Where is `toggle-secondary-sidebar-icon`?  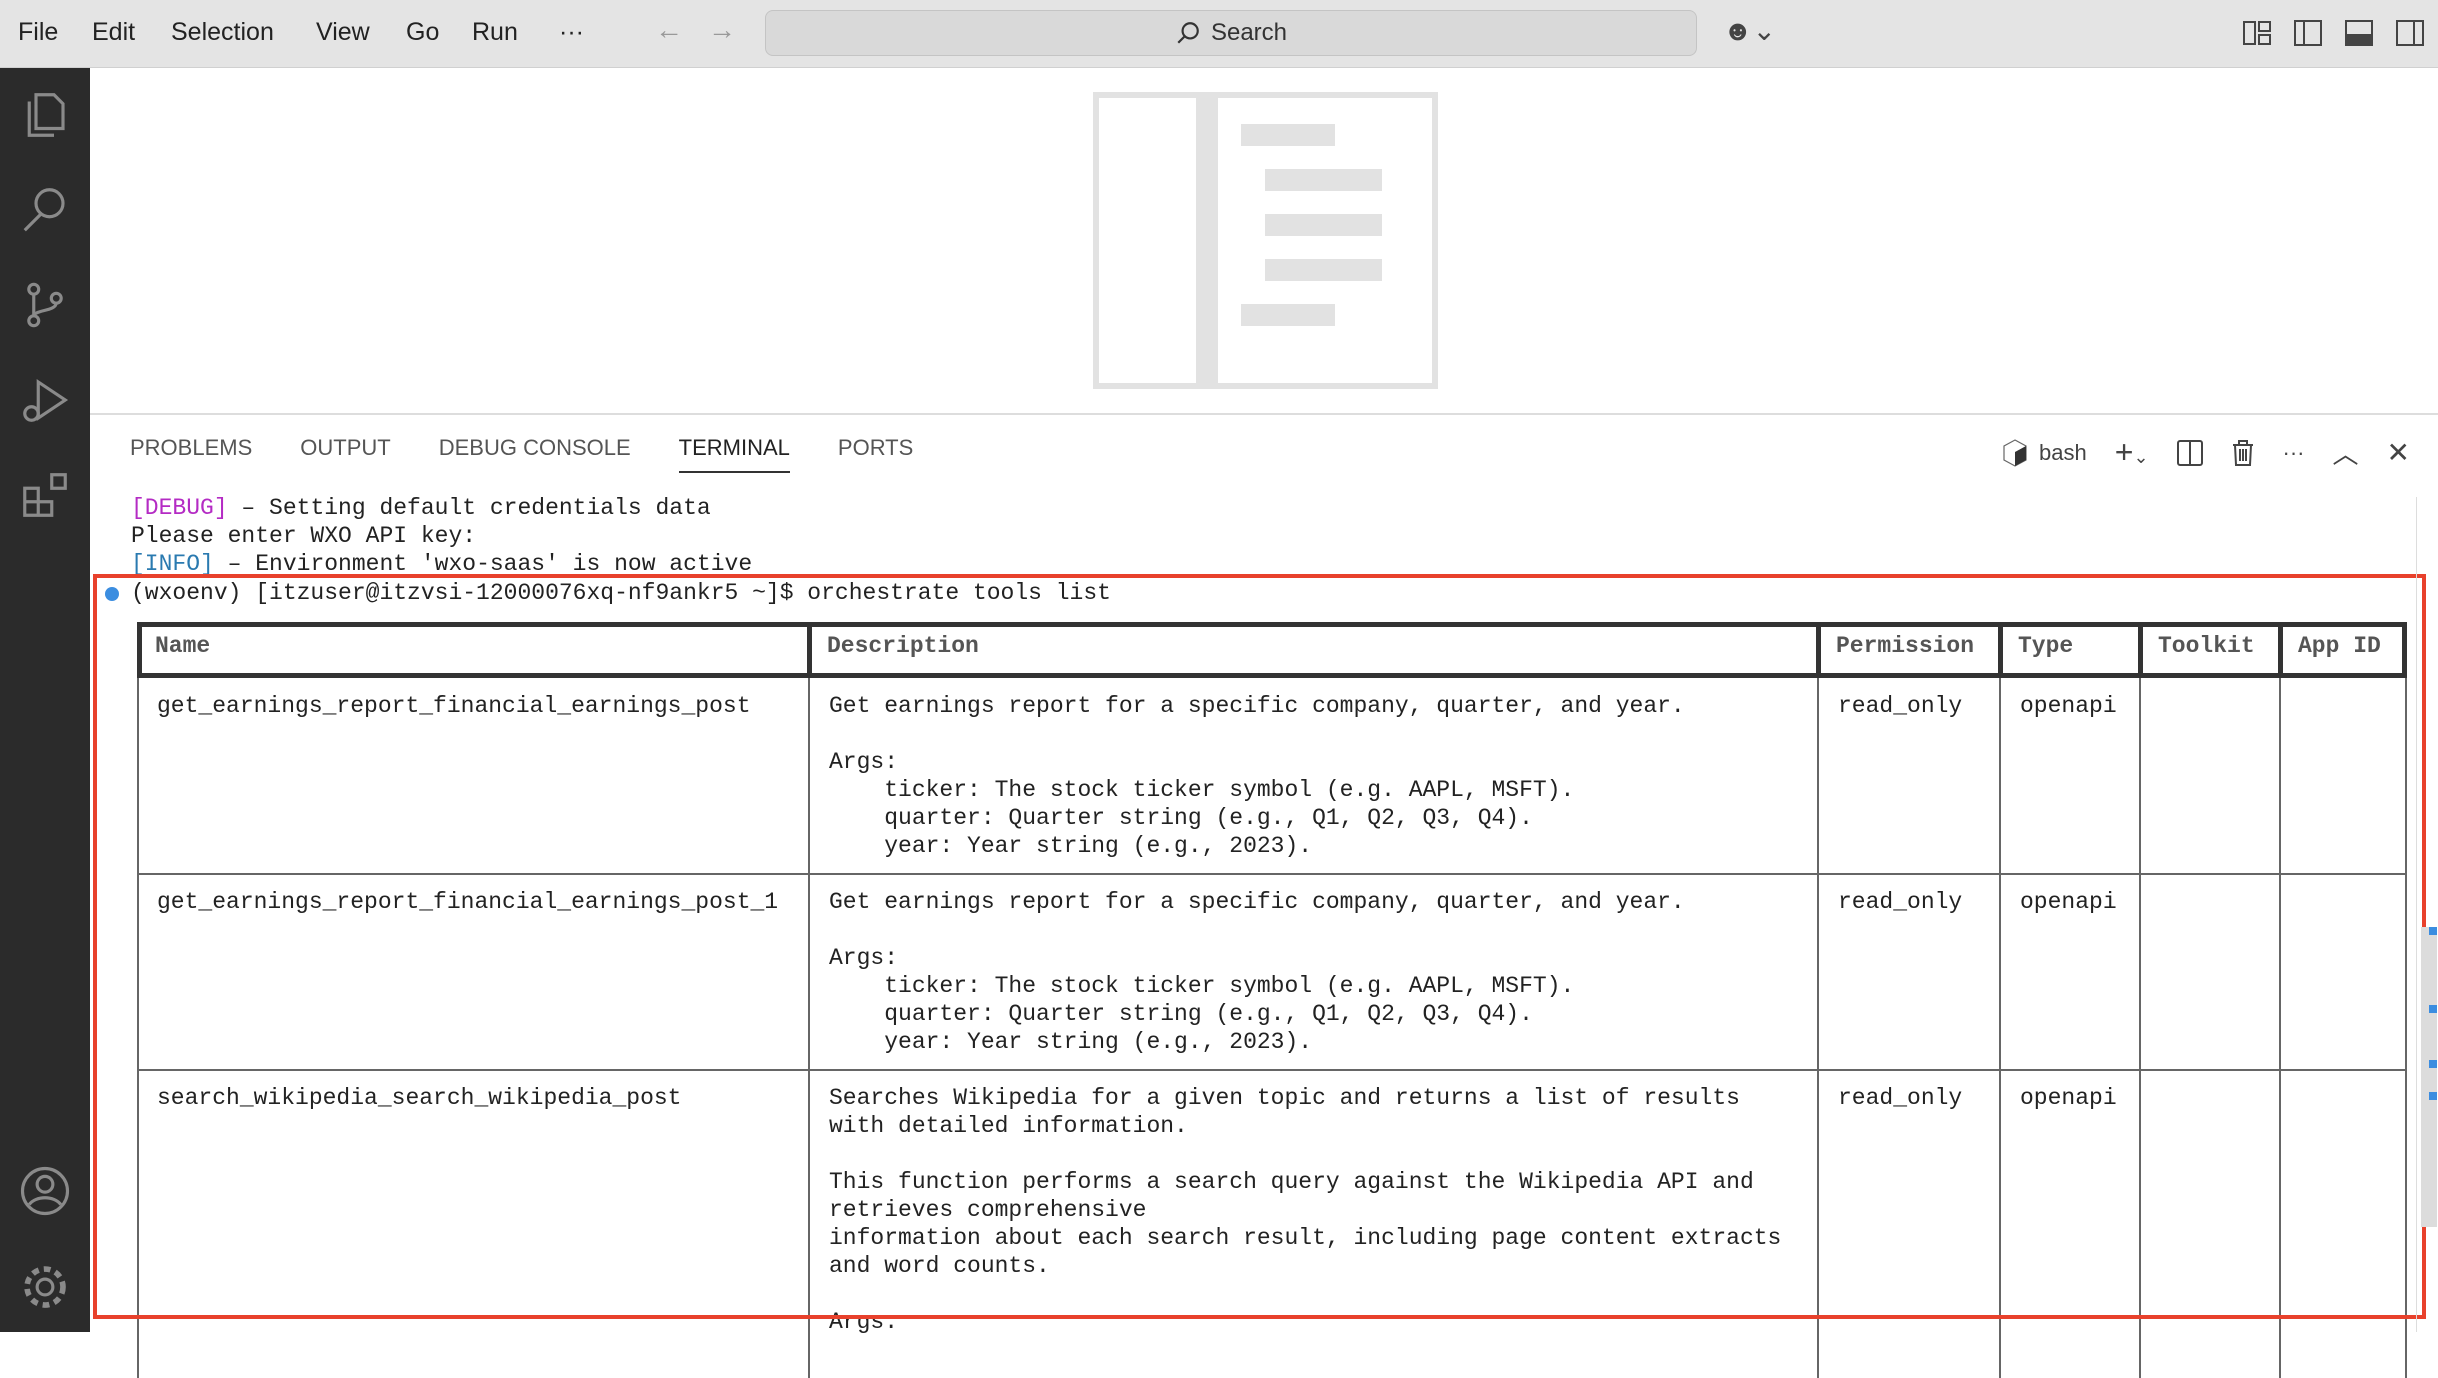
toggle-secondary-sidebar-icon is located at coordinates (2410, 33).